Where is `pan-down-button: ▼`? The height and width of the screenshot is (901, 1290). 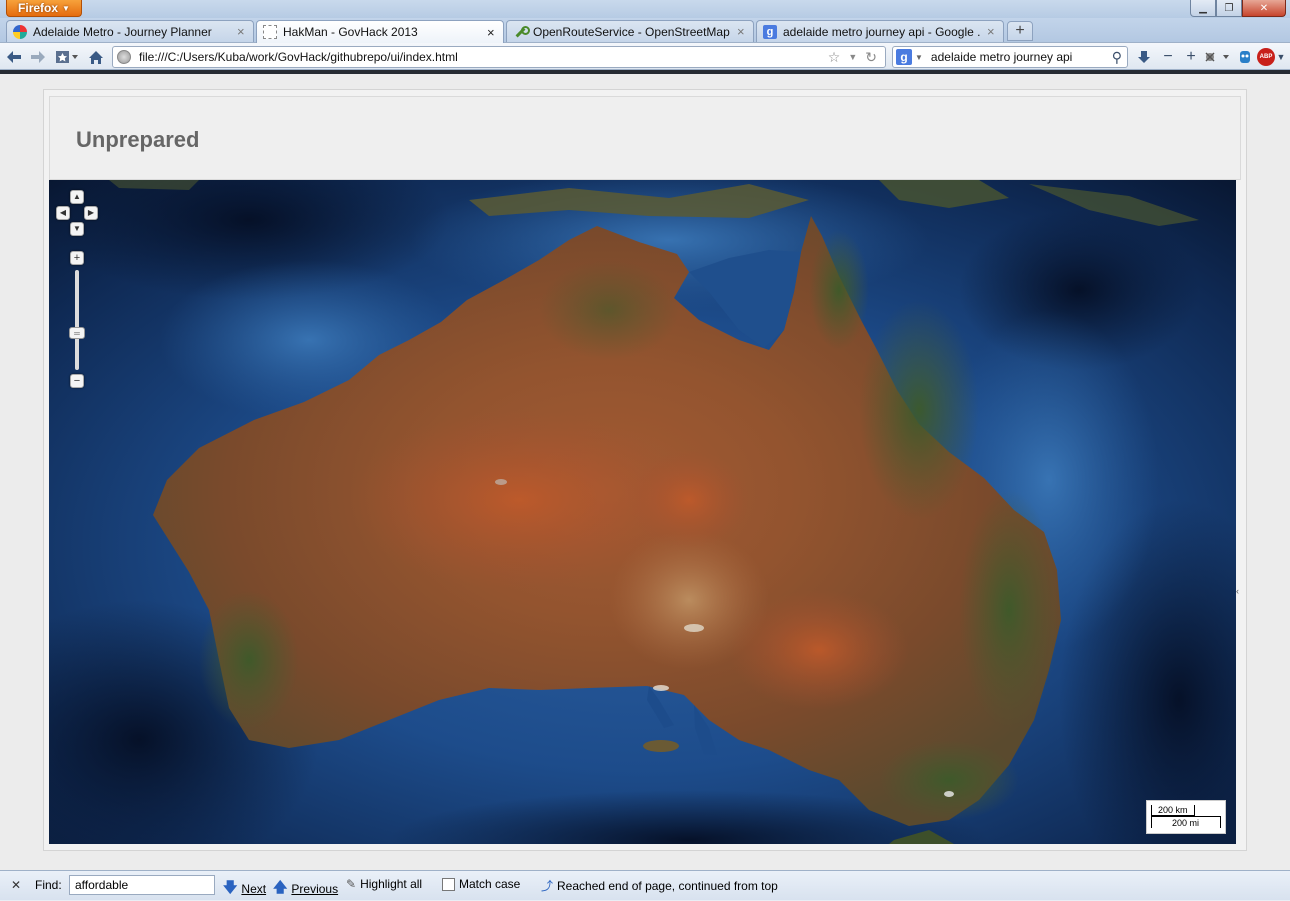
pan-down-button: ▼ is located at coordinates (77, 229).